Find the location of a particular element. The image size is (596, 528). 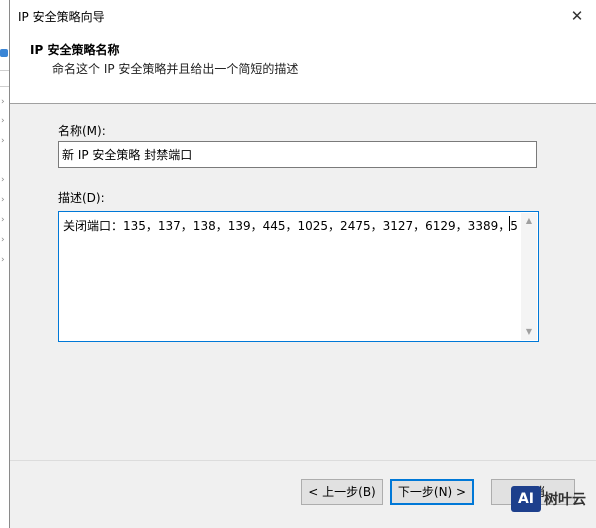

next-button: 下一步(N) > is located at coordinates (432, 492).